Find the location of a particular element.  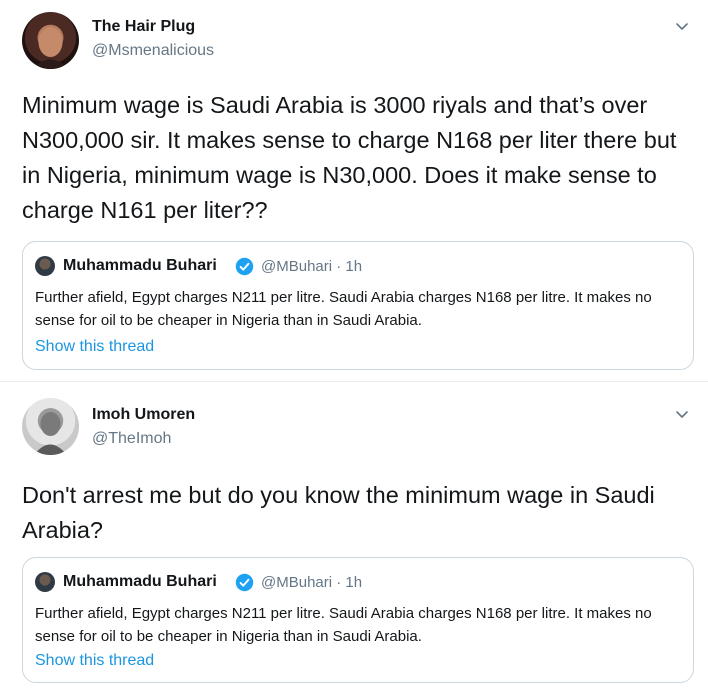

author-handle: @Msmenalicious is located at coordinates (153, 51).